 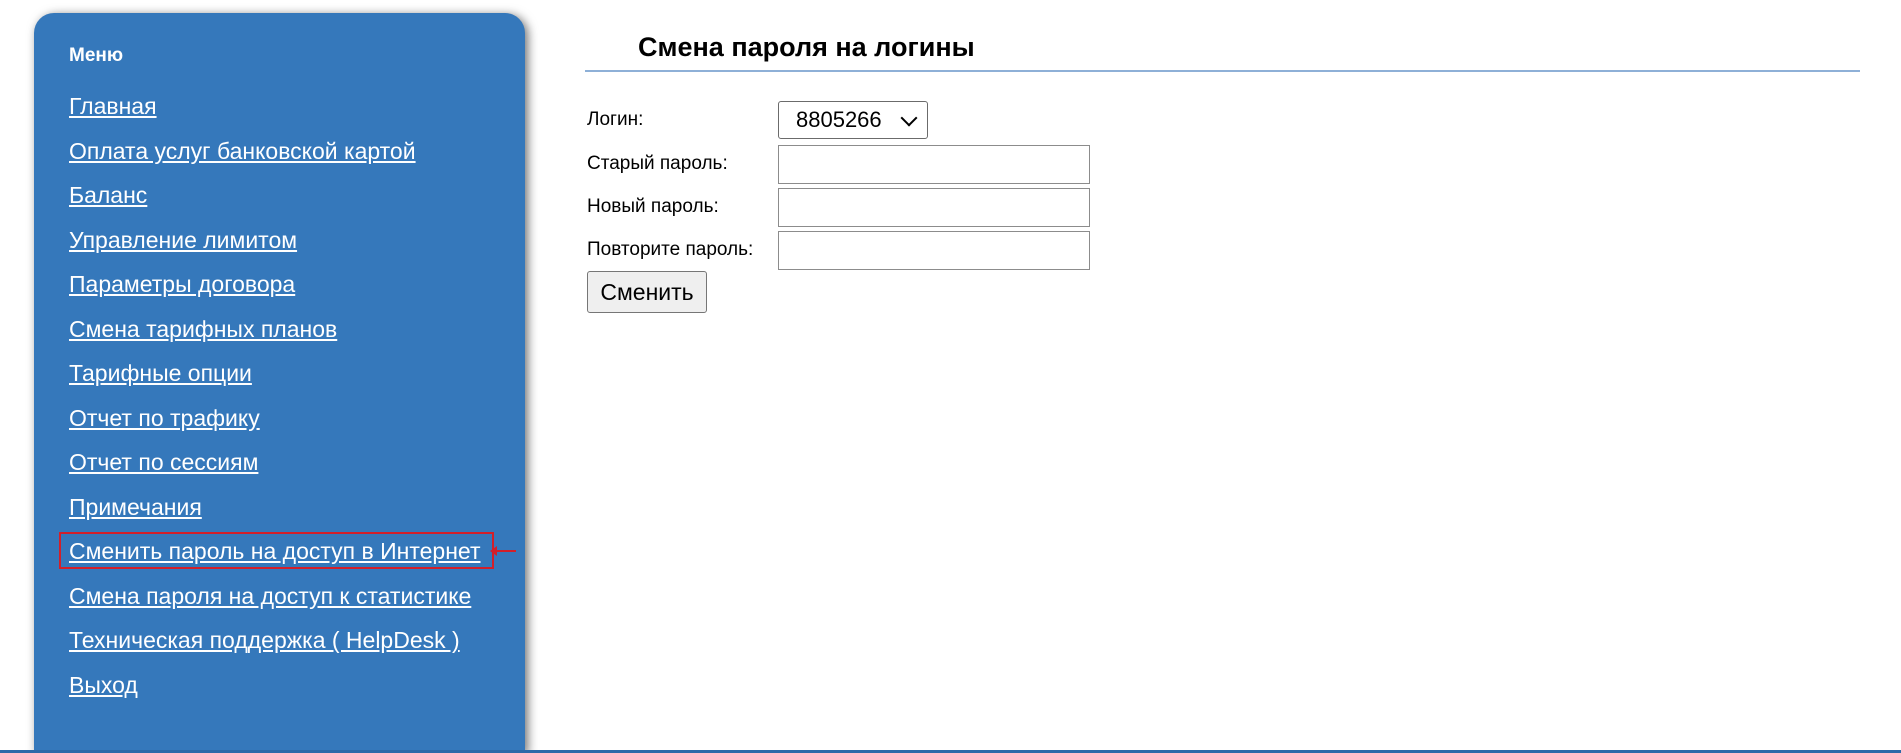 I want to click on sidebar-item-contract: Параметры договора, so click(x=297, y=291).